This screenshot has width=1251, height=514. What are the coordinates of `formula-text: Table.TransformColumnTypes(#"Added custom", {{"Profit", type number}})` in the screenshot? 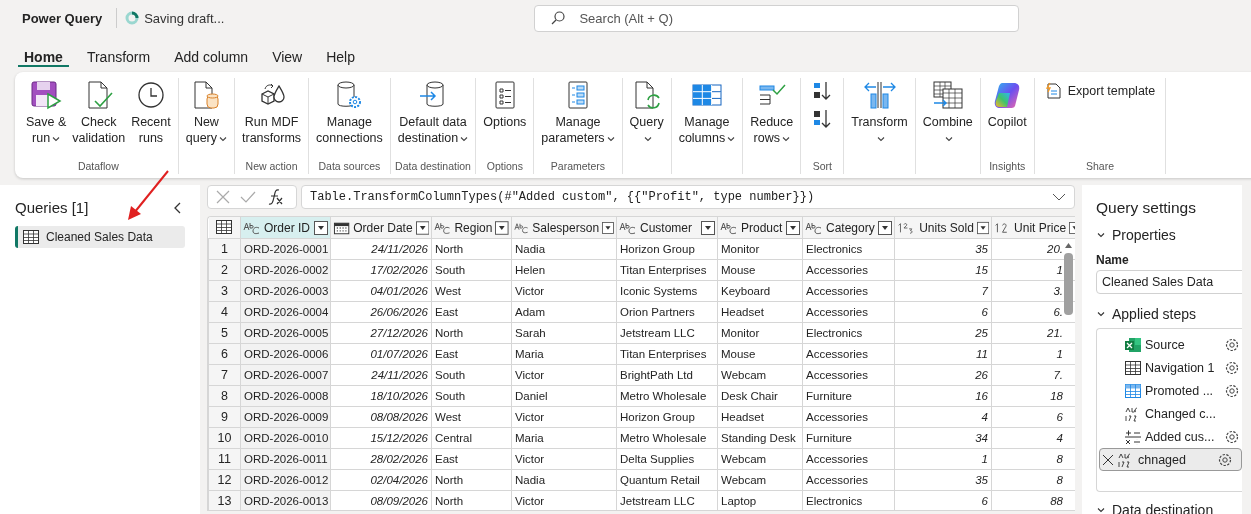 It's located at (562, 197).